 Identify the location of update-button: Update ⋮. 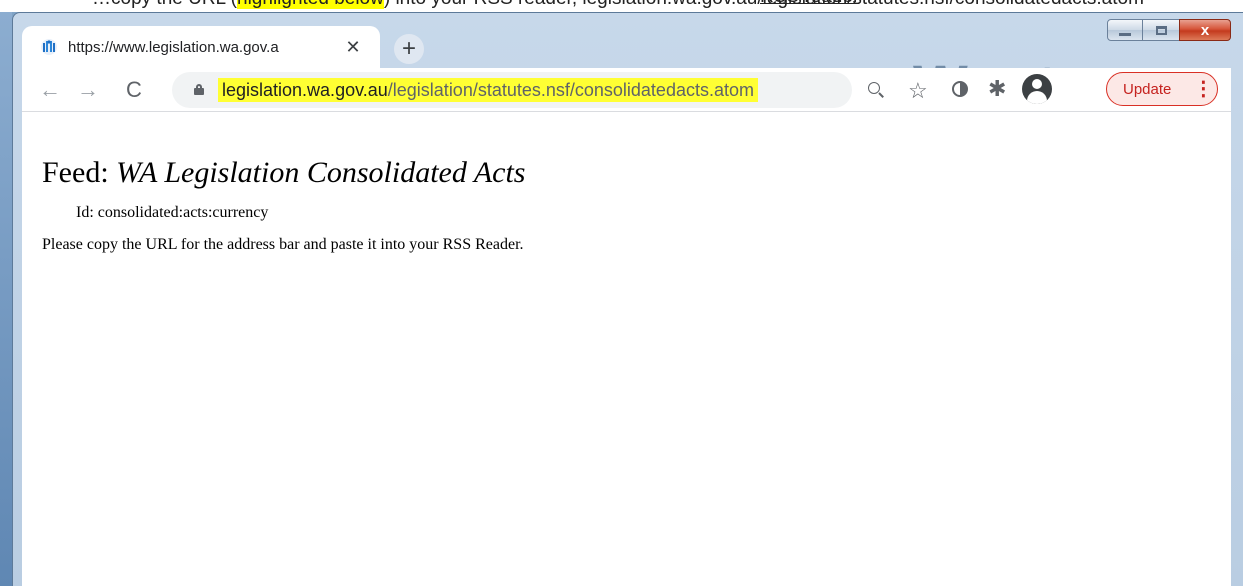
(1162, 89).